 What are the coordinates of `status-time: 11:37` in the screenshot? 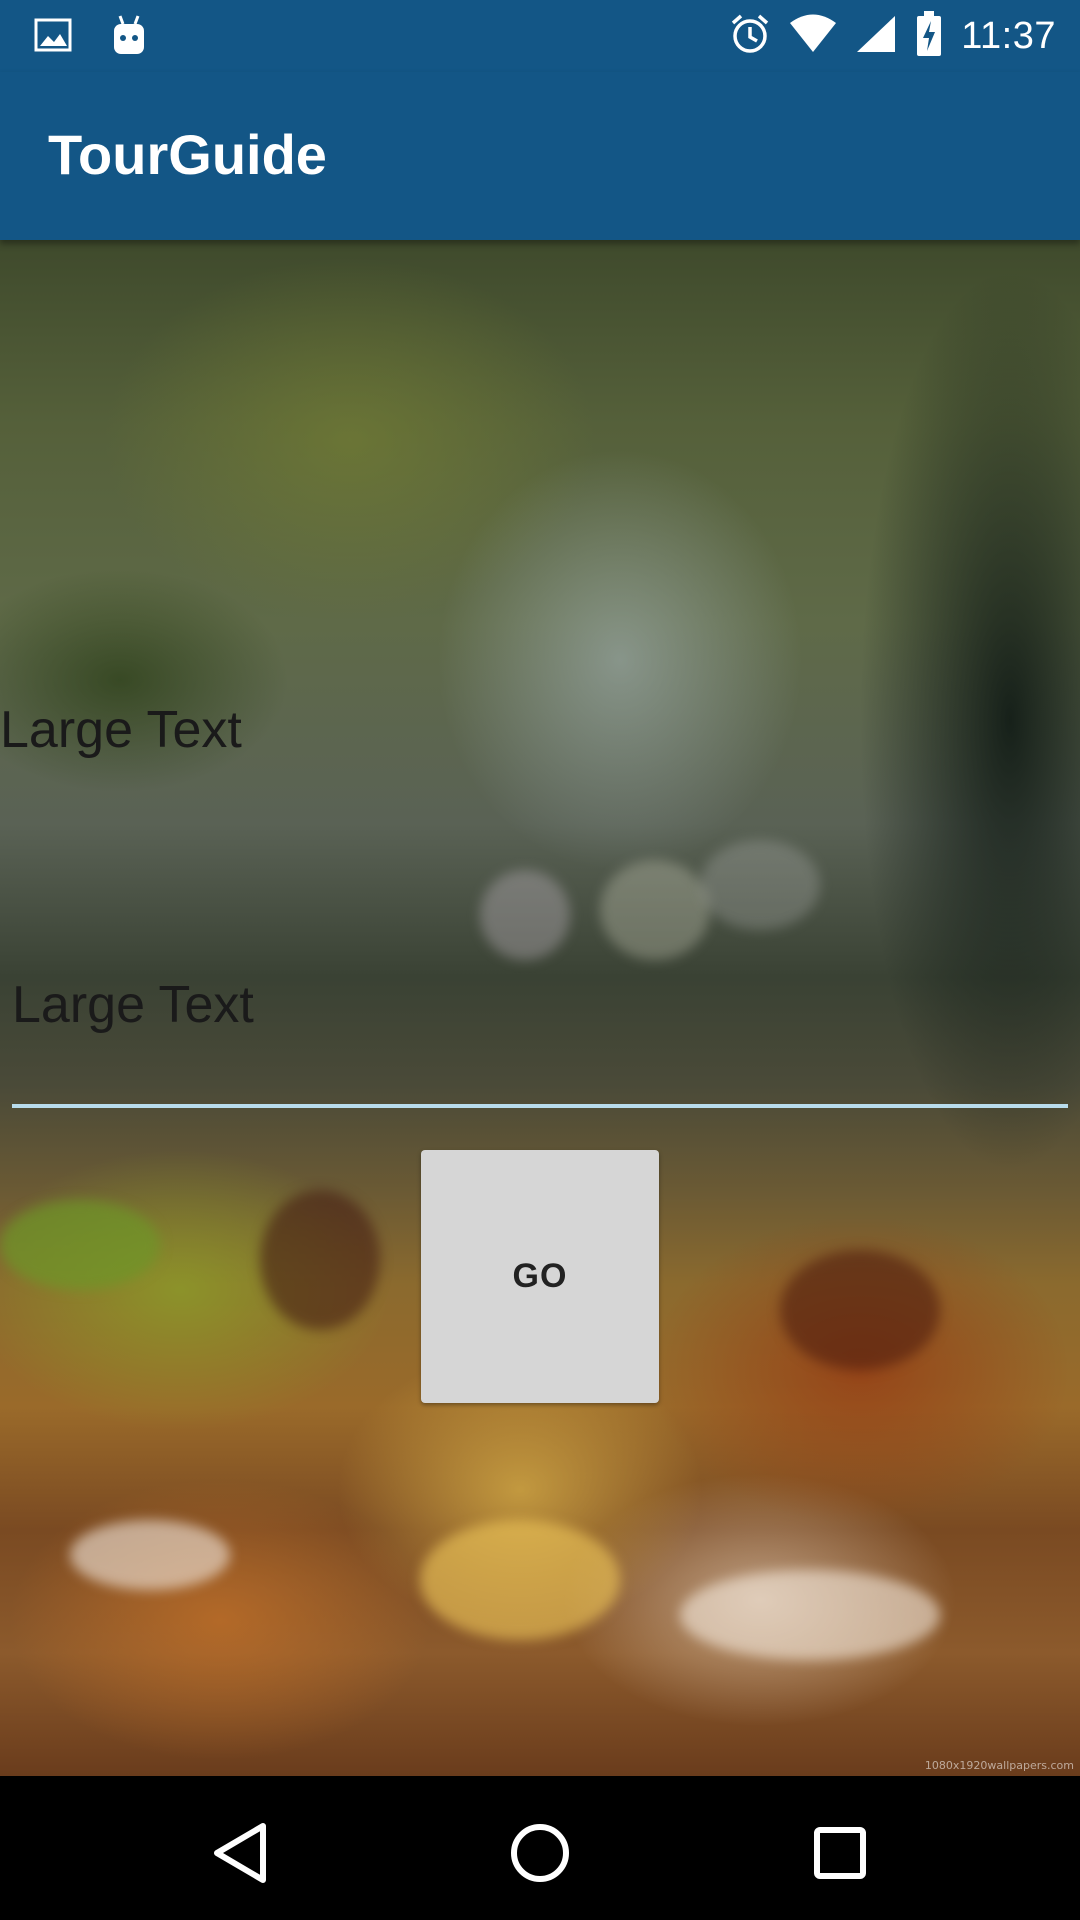 It's located at (1008, 35).